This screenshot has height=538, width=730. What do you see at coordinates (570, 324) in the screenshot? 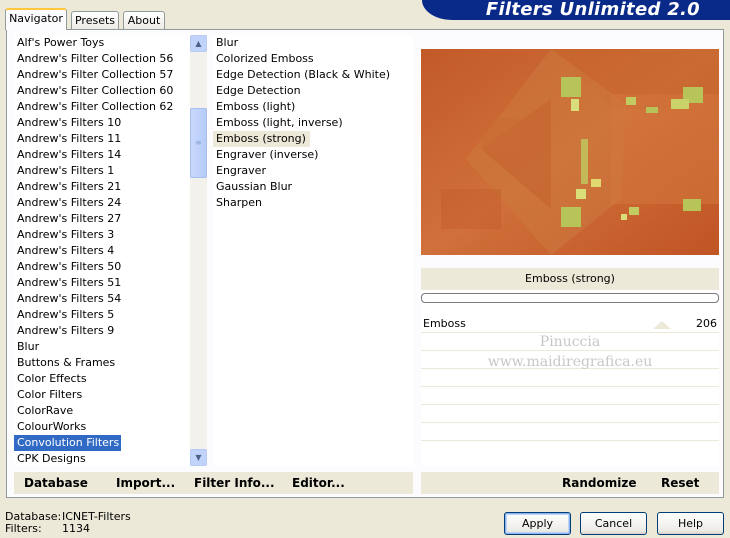
I see `emboss-slider-row: Emboss 206` at bounding box center [570, 324].